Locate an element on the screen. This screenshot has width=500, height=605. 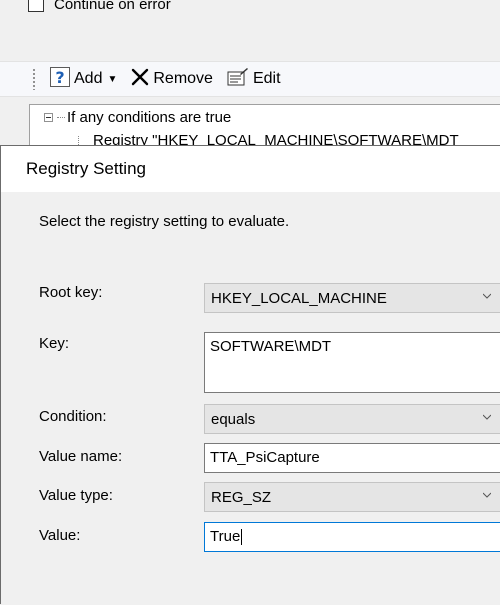
help-add-icon: ? is located at coordinates (60, 79).